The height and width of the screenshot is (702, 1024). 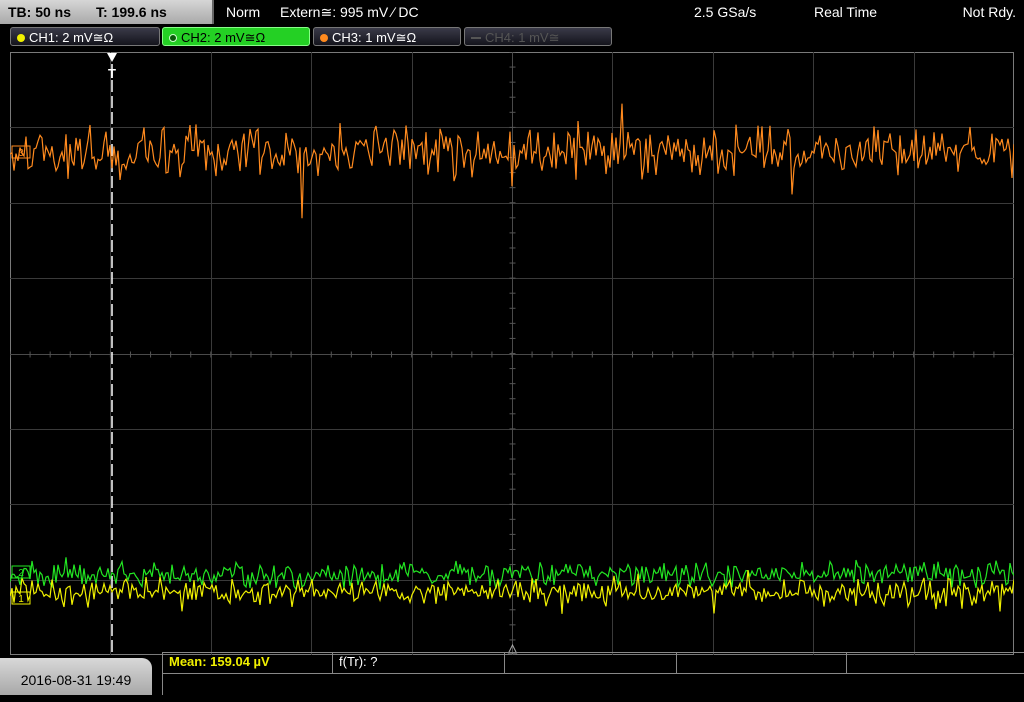 What do you see at coordinates (846, 12) in the screenshot?
I see `acquisition-mode: Real Time` at bounding box center [846, 12].